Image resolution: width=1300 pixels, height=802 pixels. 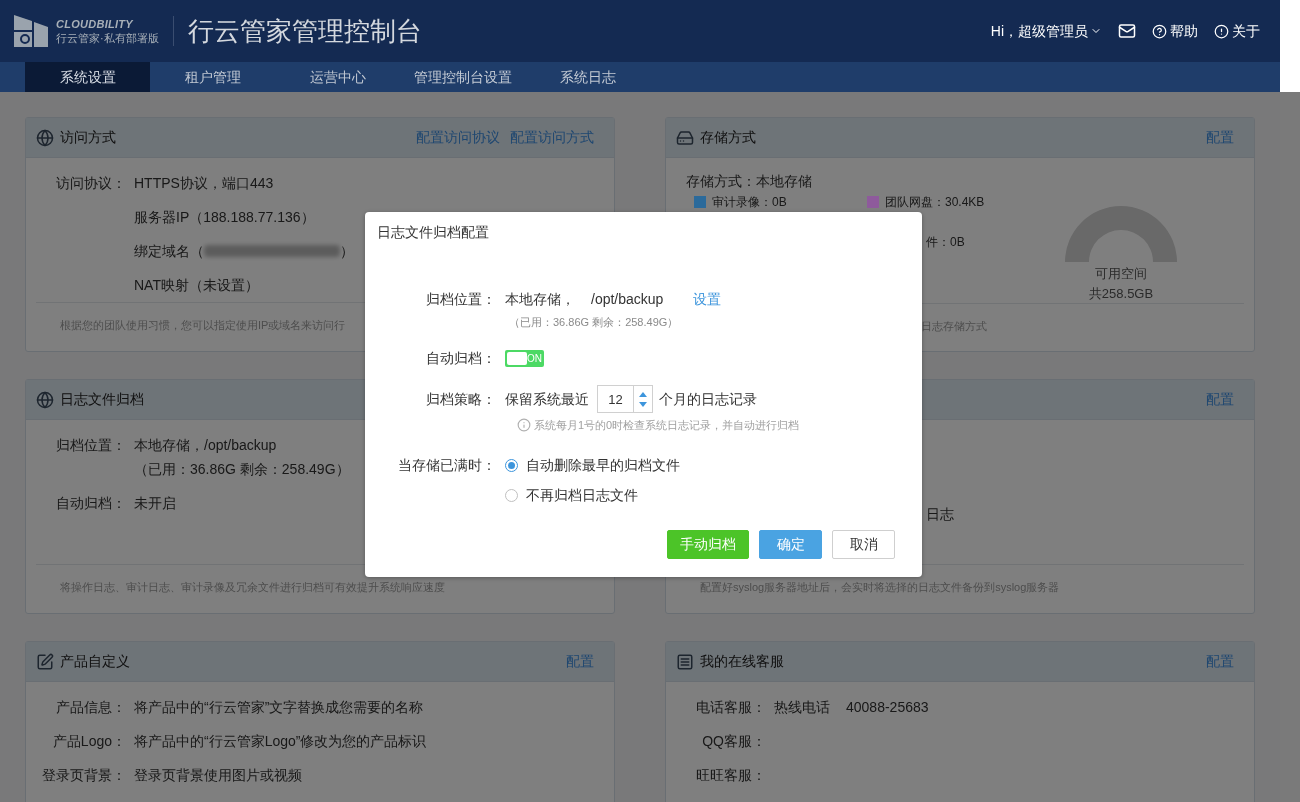 I want to click on help-icon, so click(x=1159, y=31).